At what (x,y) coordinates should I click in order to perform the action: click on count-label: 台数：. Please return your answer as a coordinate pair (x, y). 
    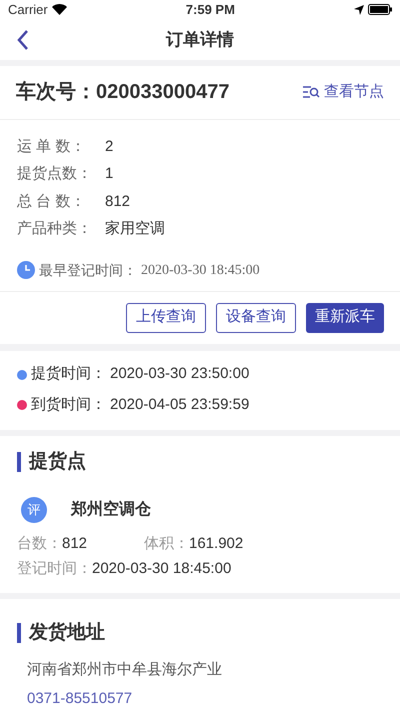
    Looking at the image, I should click on (39, 544).